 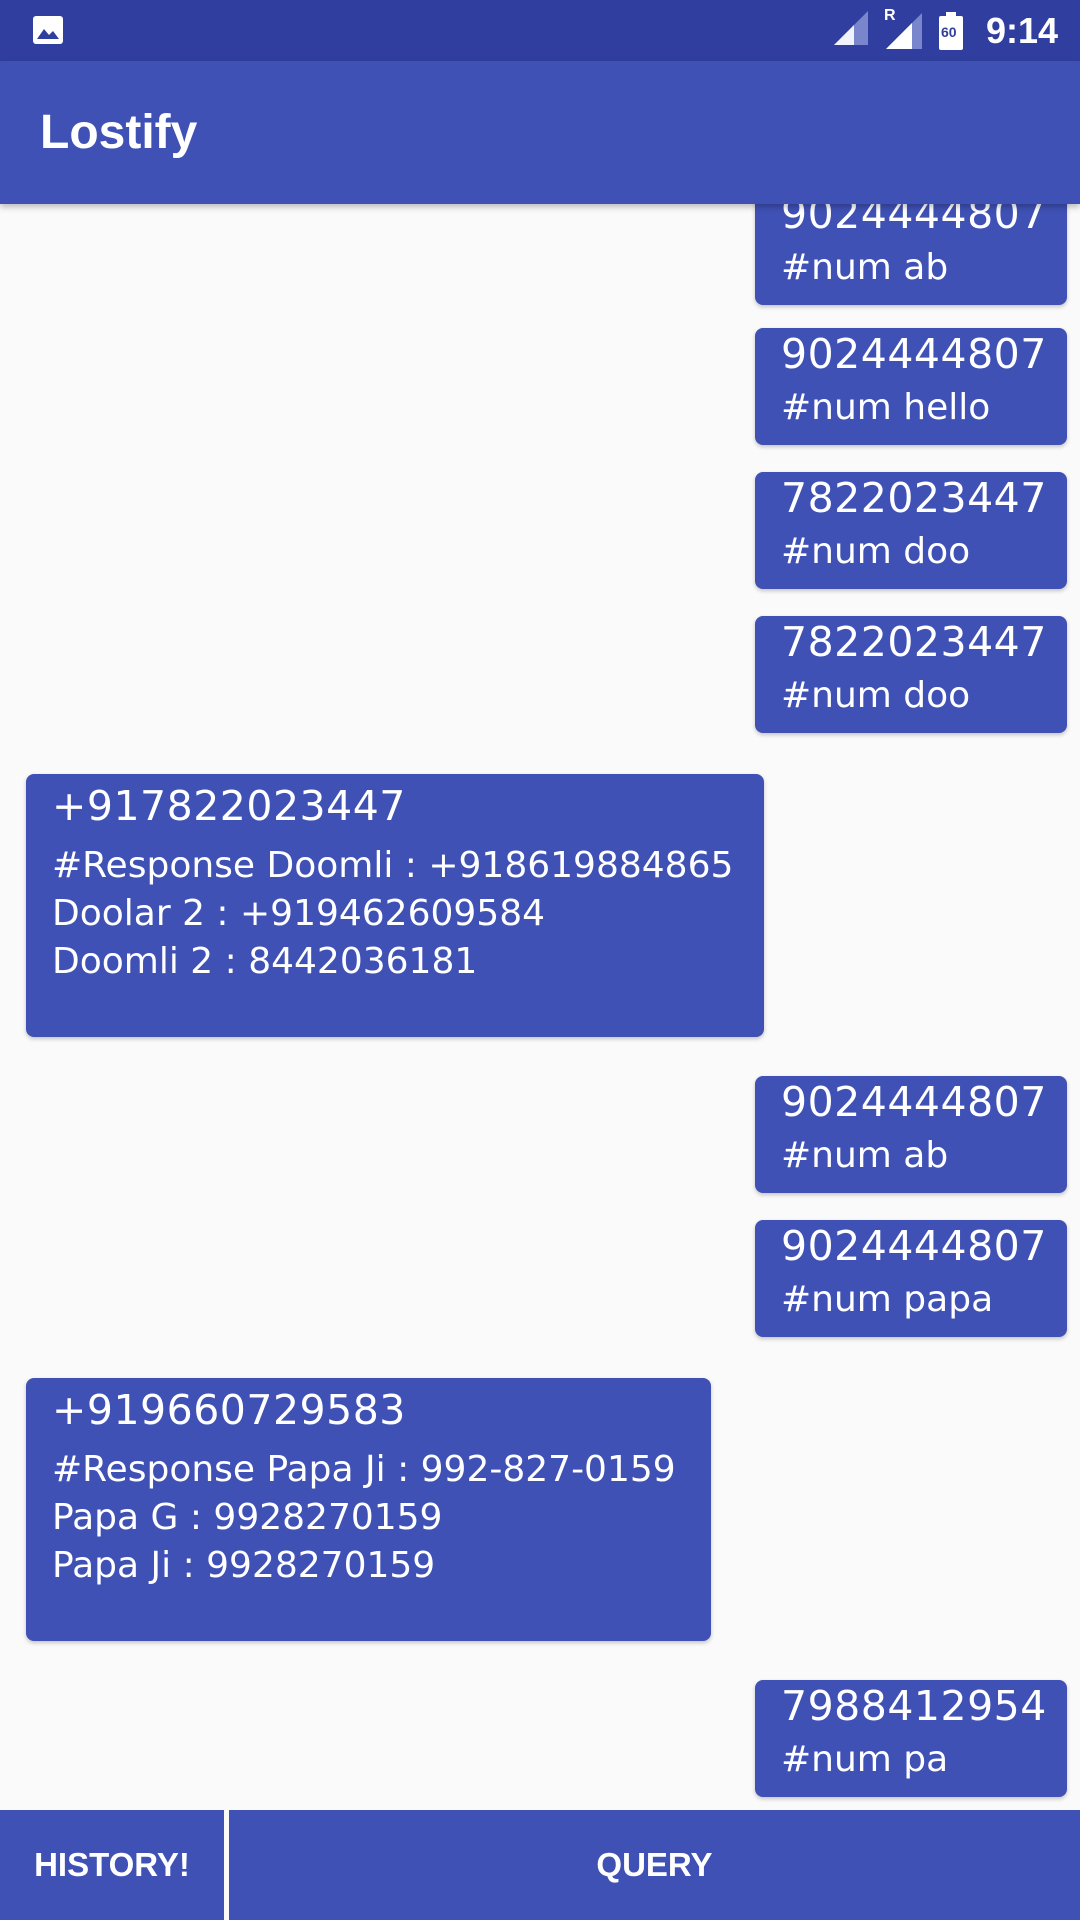 I want to click on message-number: 7988412954, so click(x=914, y=1706).